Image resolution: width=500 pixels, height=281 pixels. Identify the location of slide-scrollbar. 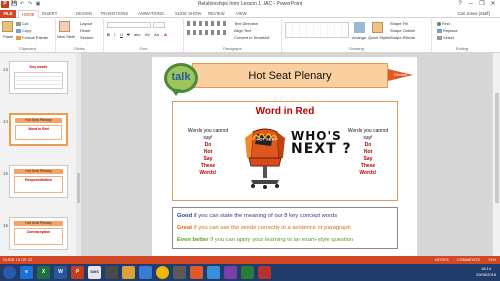
(496, 154).